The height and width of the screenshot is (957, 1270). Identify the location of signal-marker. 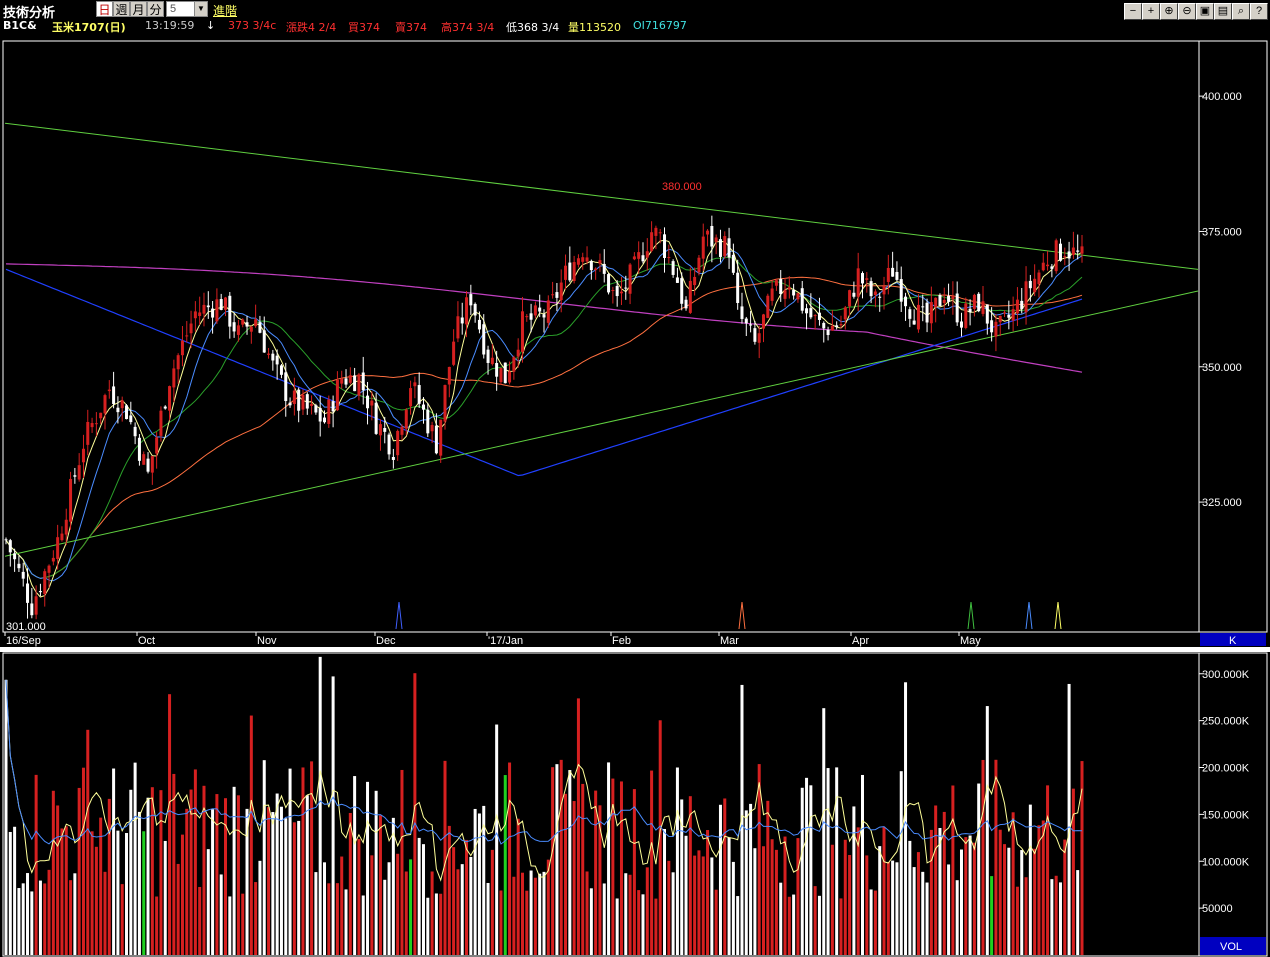
(1029, 615).